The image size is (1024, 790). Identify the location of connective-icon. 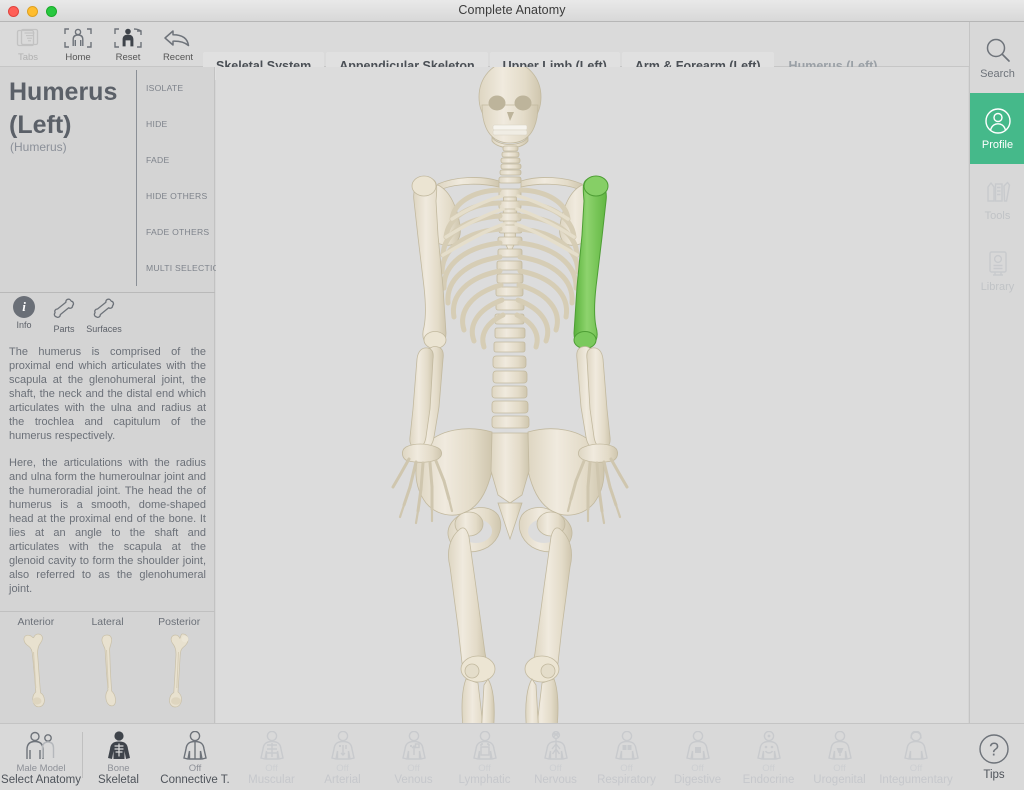
(195, 746).